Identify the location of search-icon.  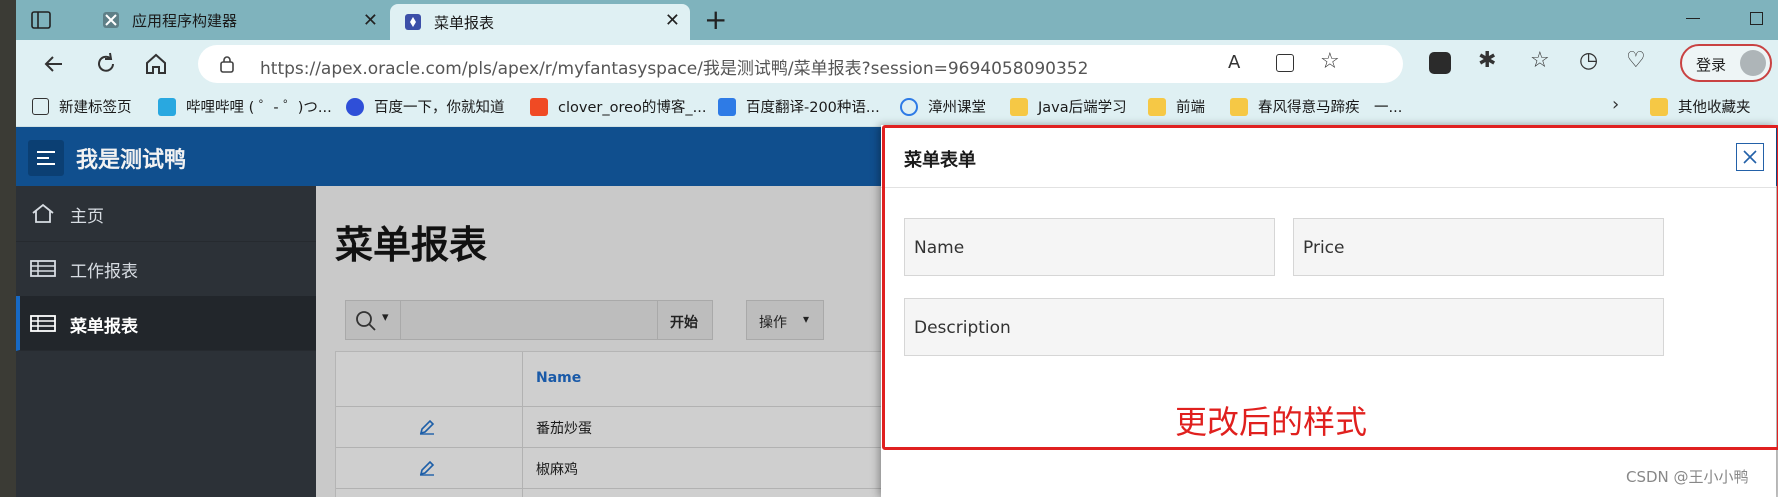
(366, 321).